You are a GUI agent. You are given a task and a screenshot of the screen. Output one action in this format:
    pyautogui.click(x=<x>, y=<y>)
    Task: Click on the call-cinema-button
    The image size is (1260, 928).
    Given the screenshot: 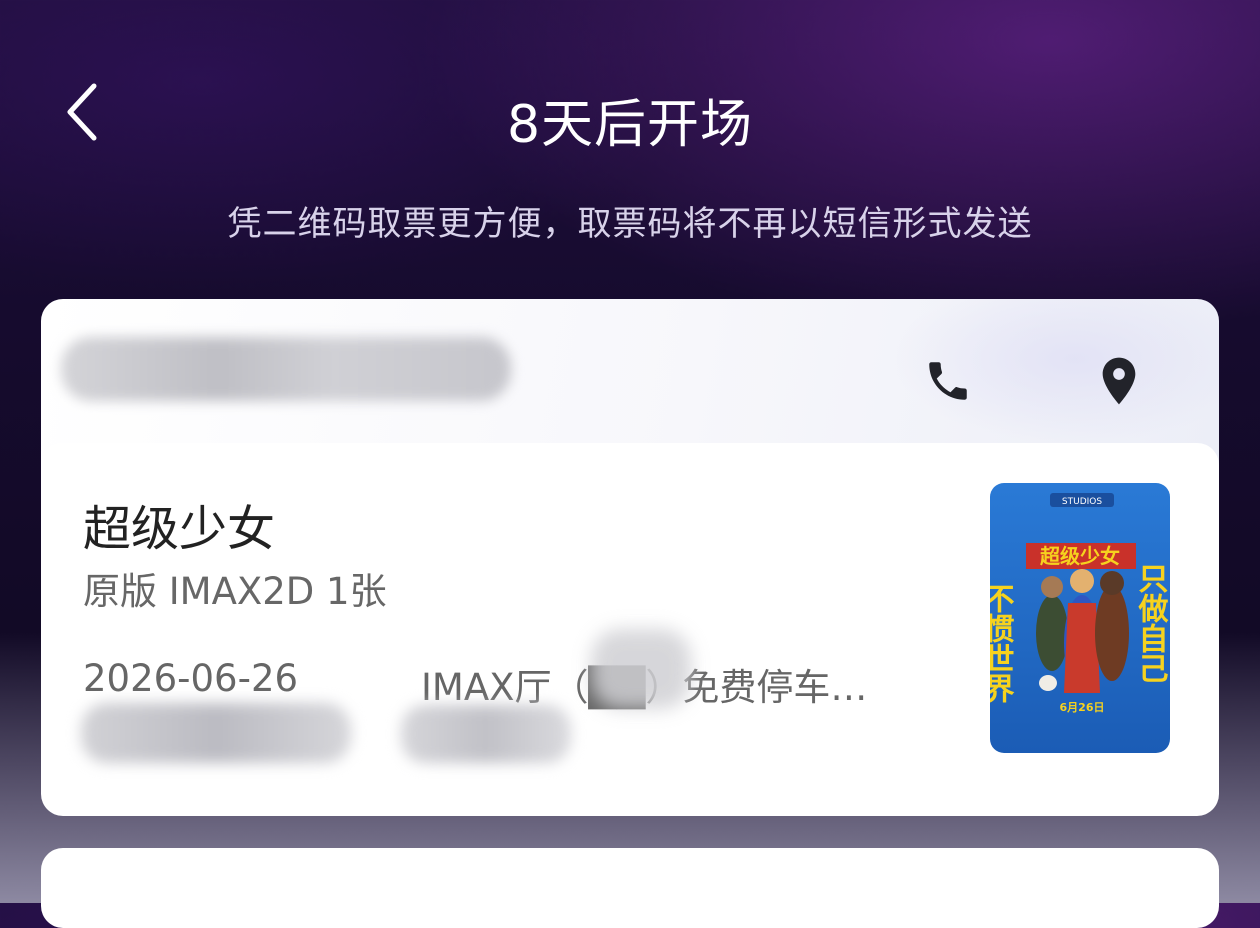 What is the action you would take?
    pyautogui.click(x=948, y=381)
    